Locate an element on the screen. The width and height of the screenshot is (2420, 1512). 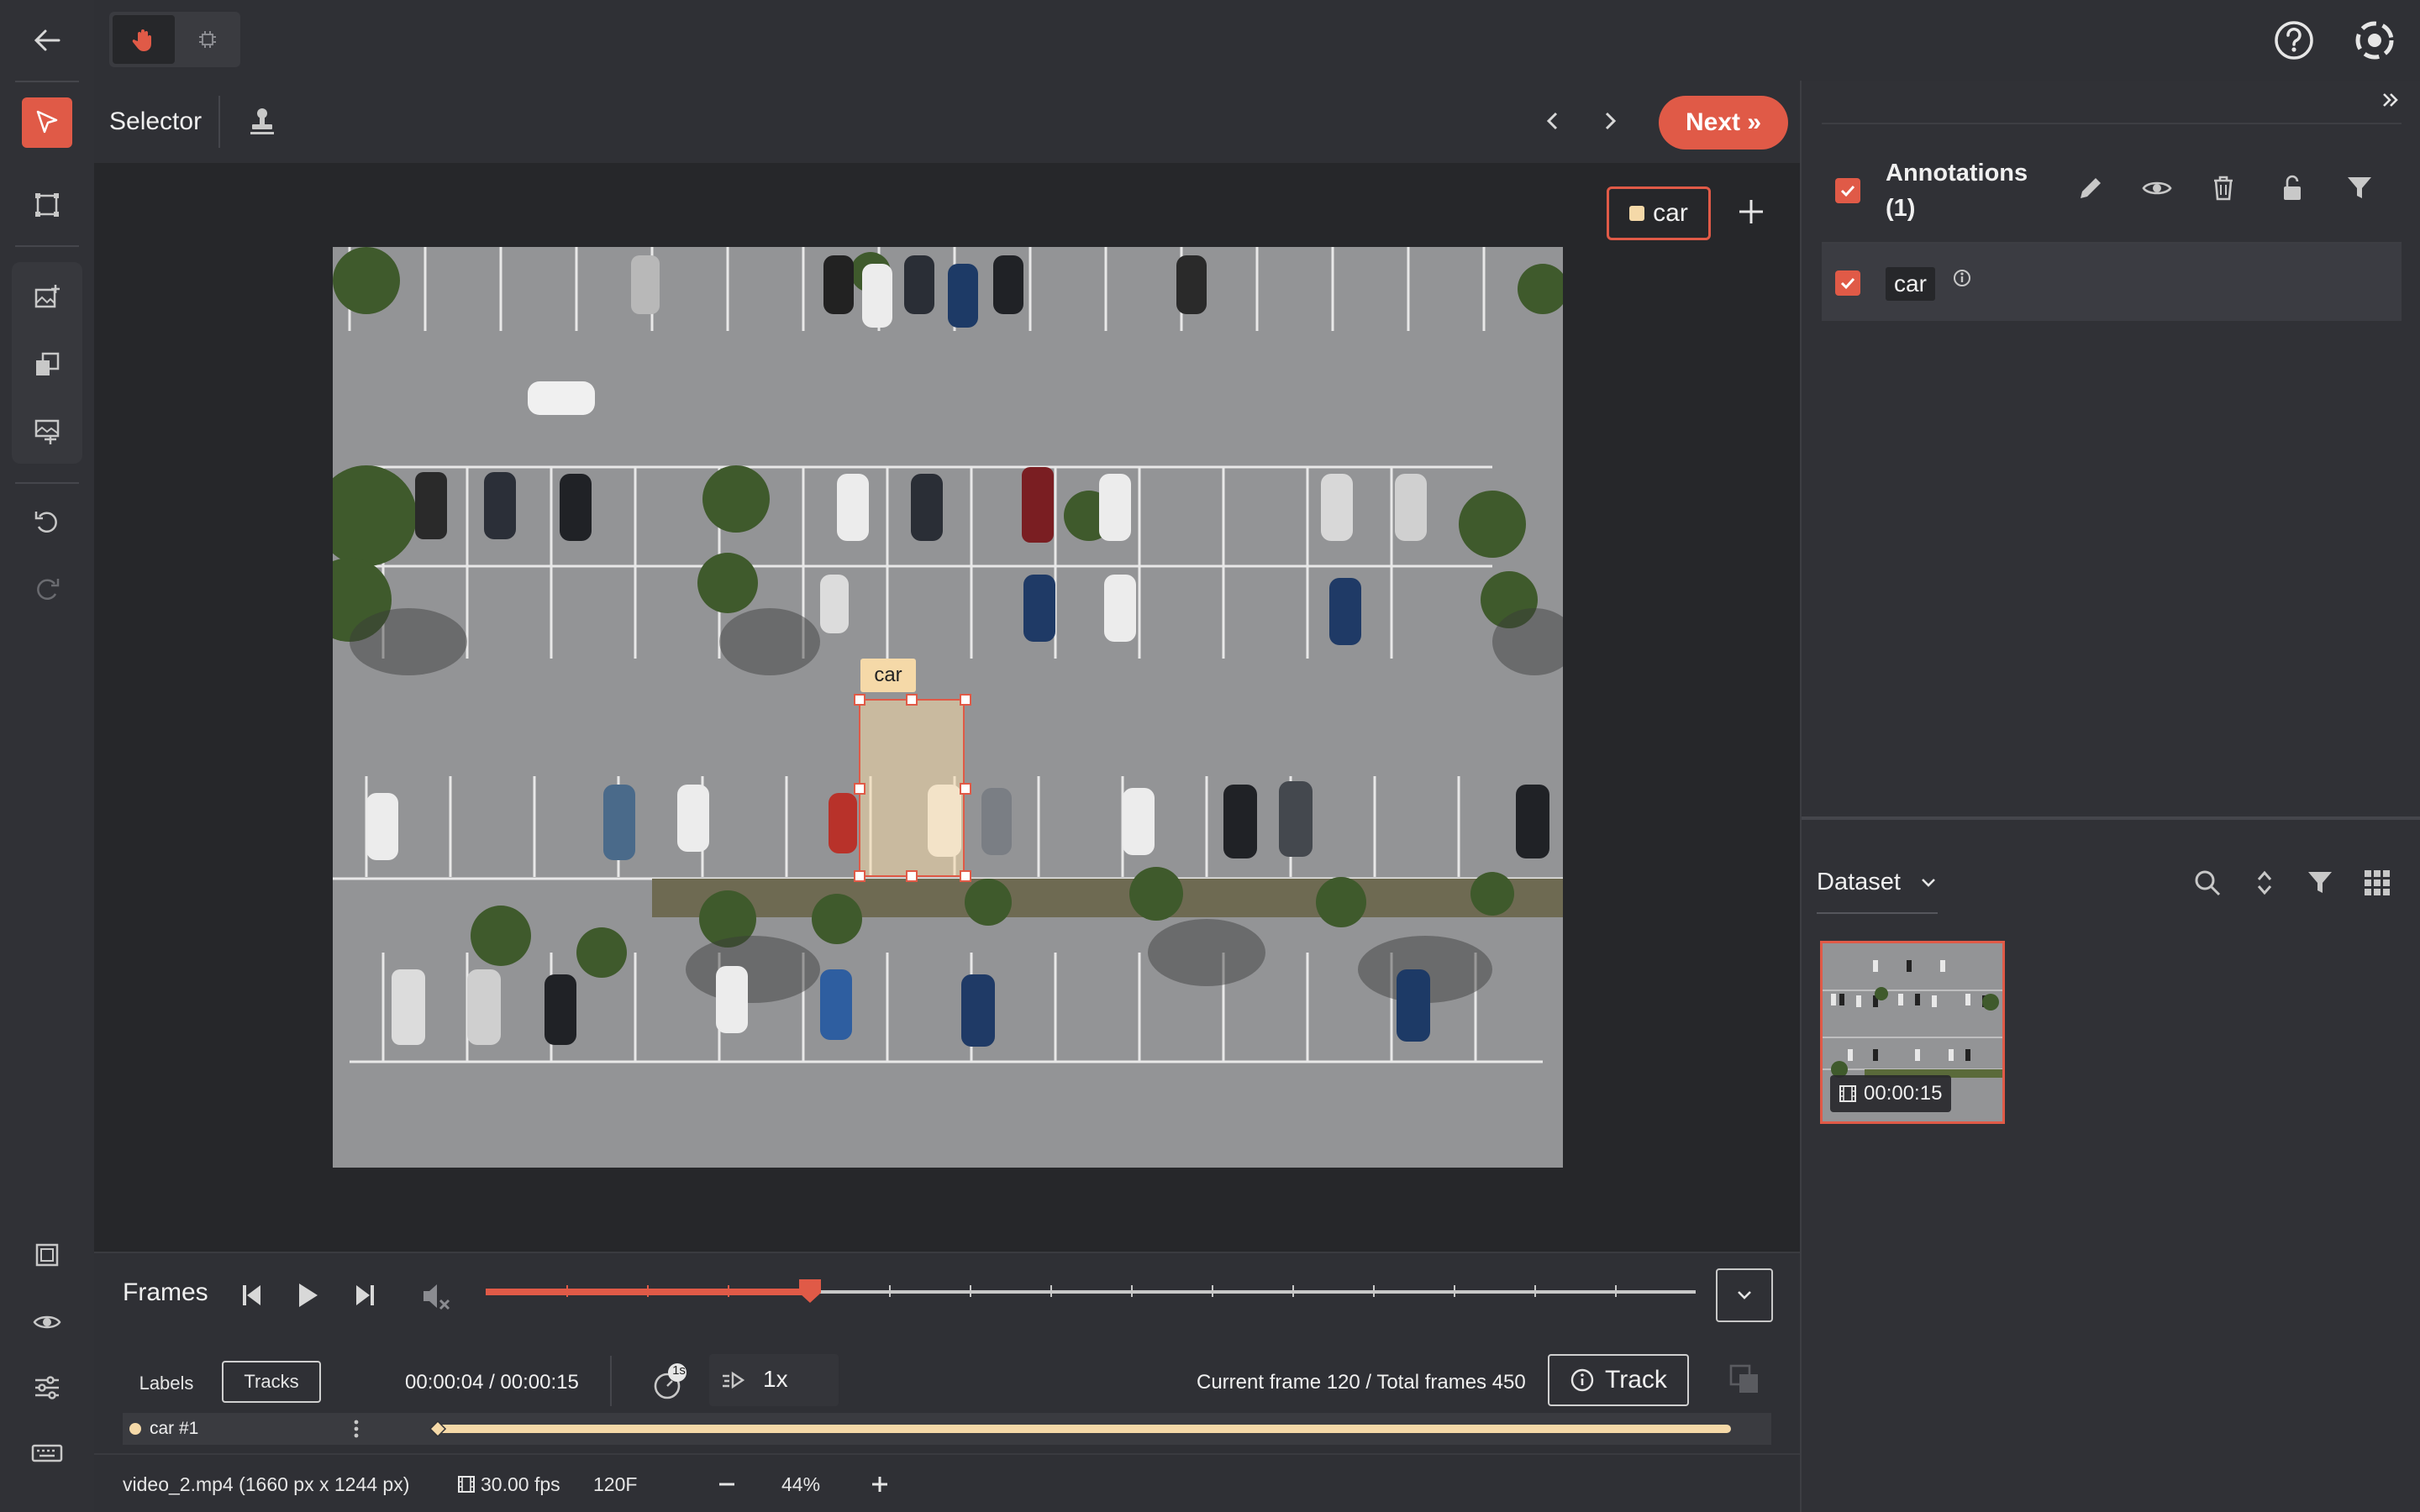
car-bounding-box is located at coordinates (912, 788).